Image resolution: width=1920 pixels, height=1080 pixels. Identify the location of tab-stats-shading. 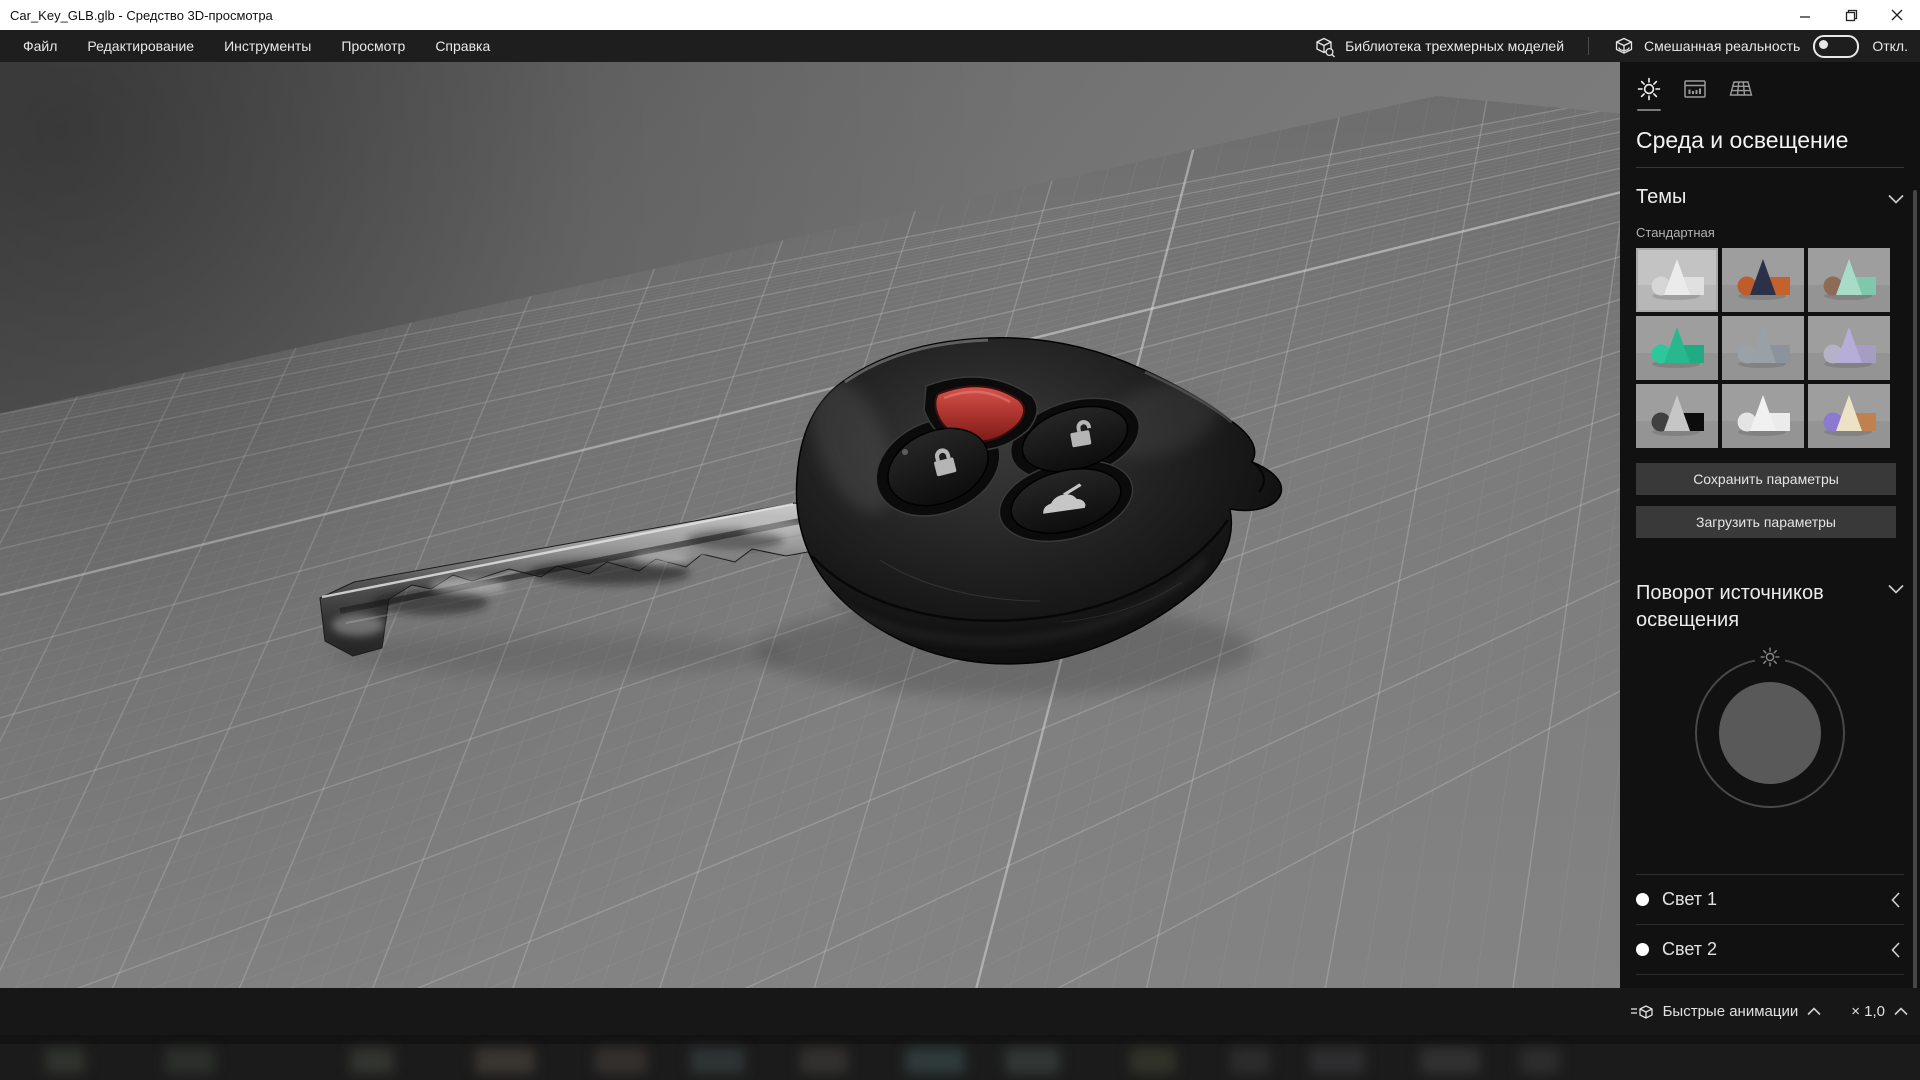
(1695, 89).